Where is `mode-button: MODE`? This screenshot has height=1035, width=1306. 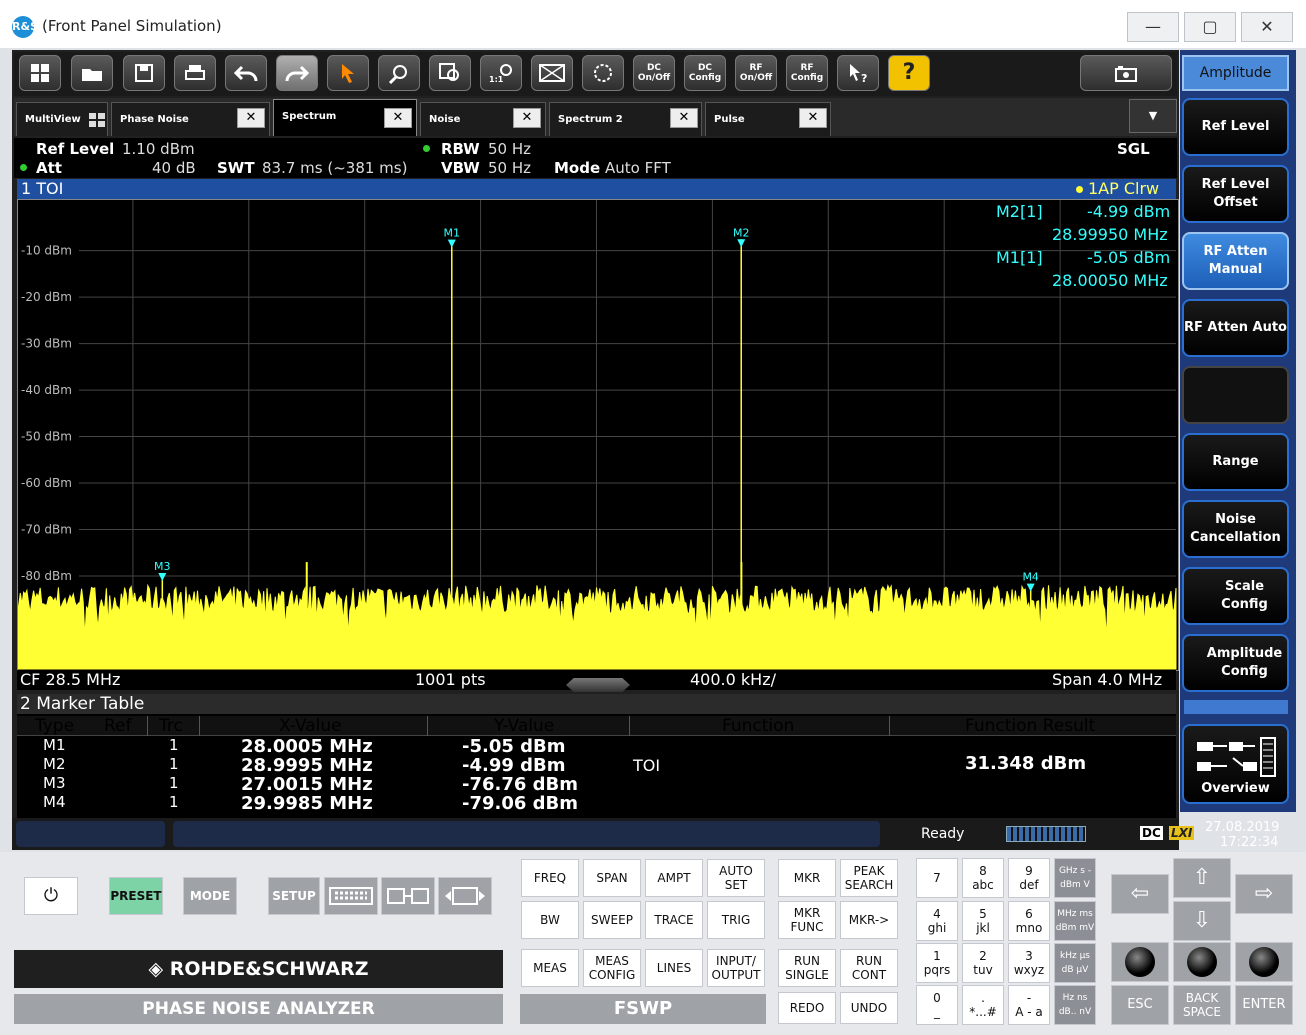 mode-button: MODE is located at coordinates (210, 896).